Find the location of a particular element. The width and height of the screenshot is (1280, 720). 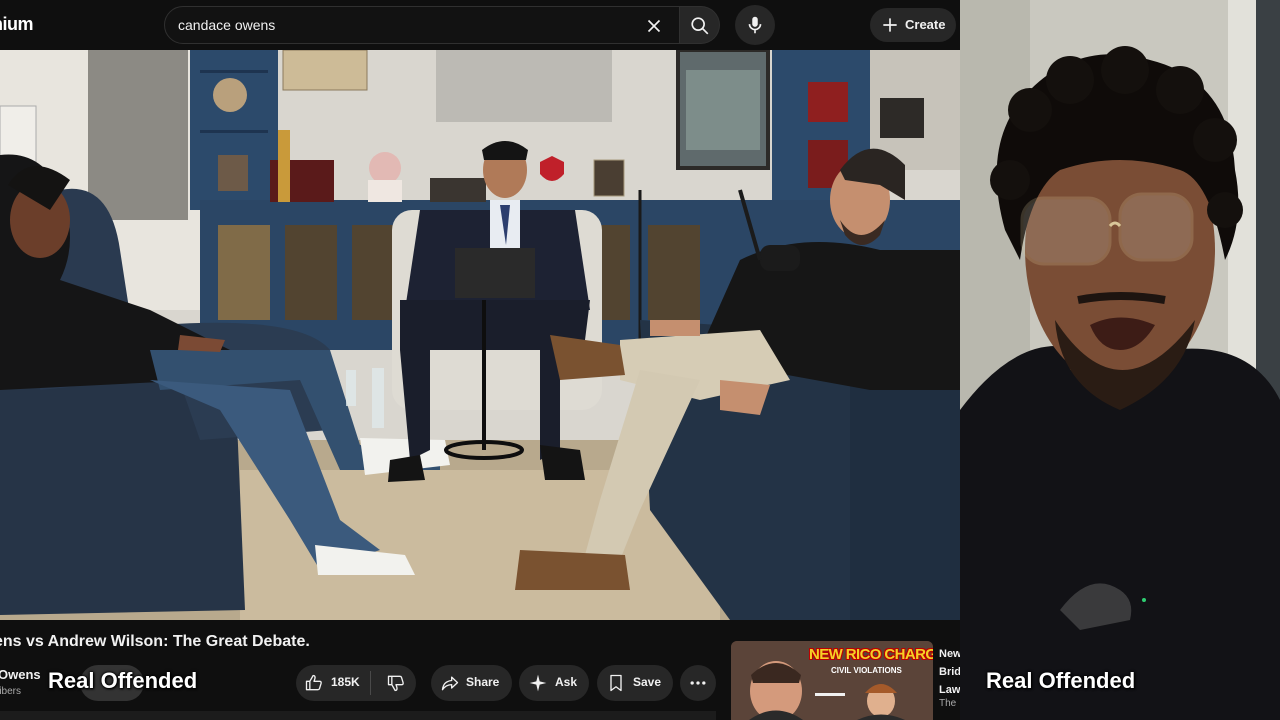

create-label: Create is located at coordinates (925, 24).